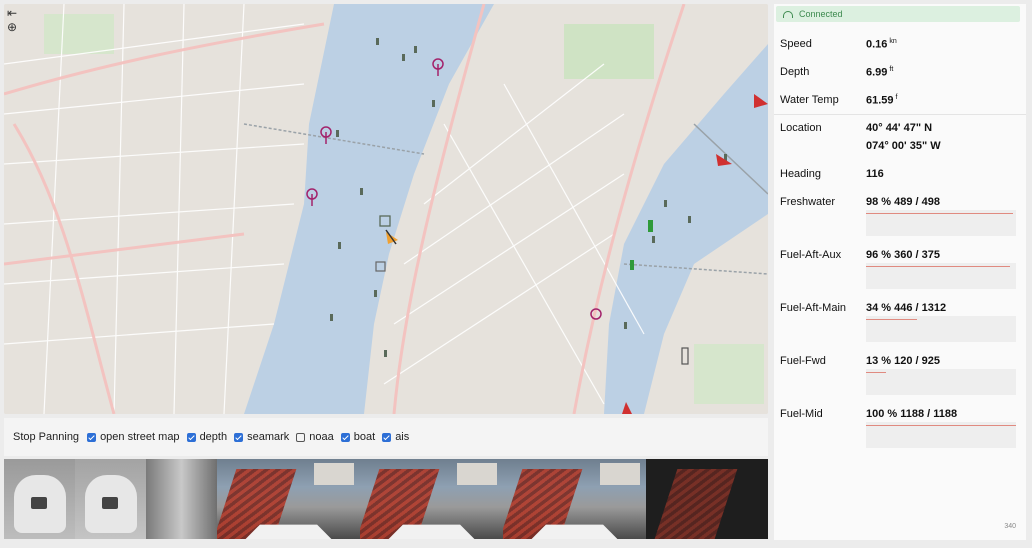  Describe the element at coordinates (891, 69) in the screenshot. I see `depth-unit: ft` at that location.